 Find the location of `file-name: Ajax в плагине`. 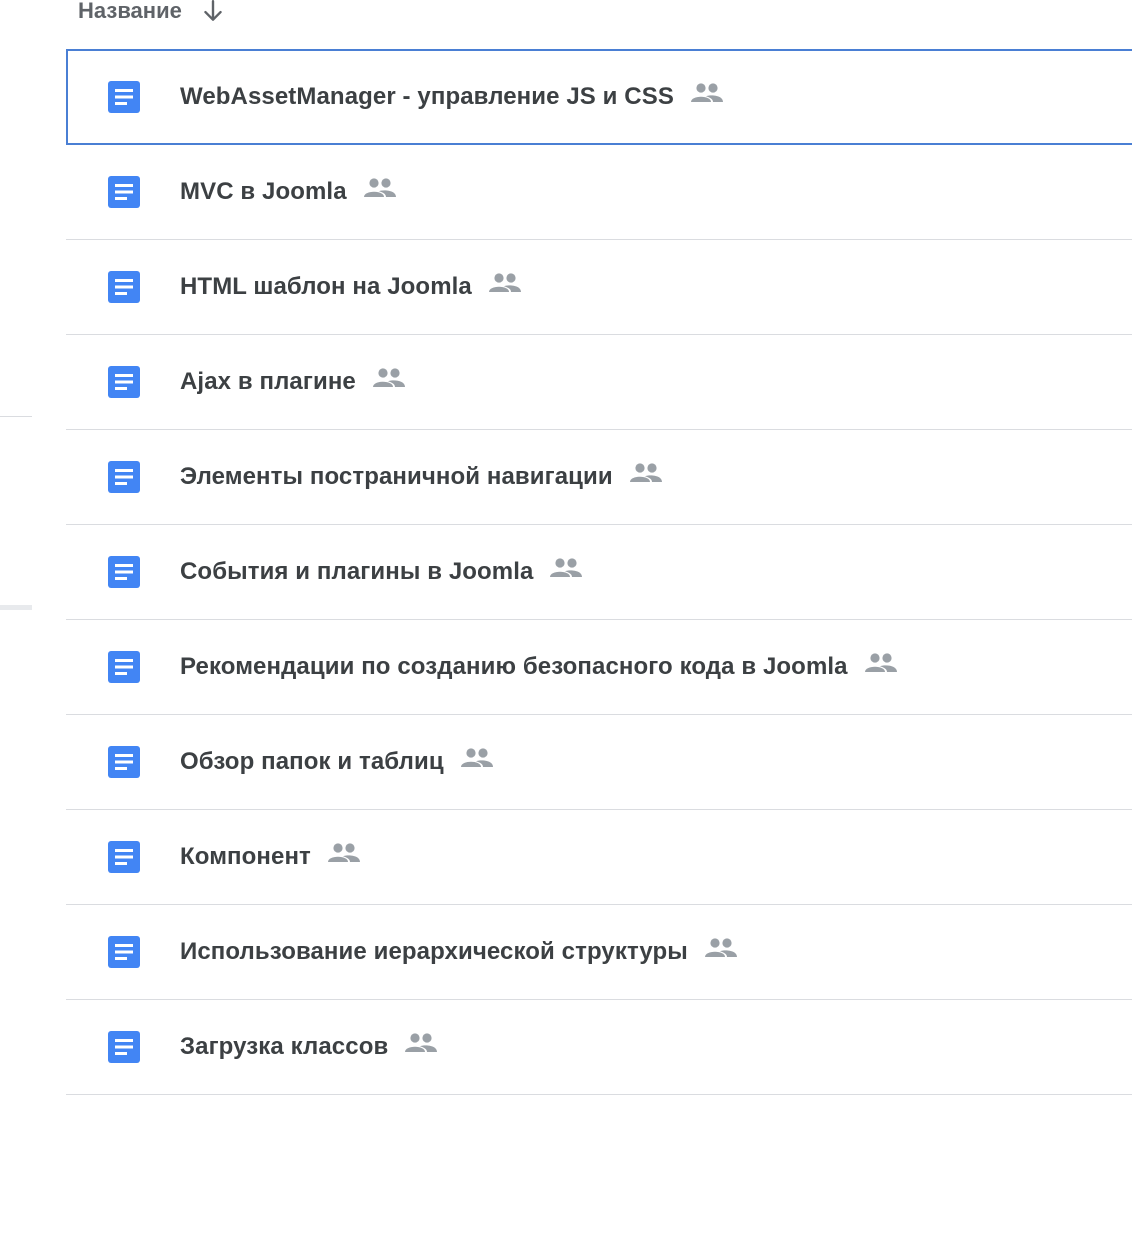

file-name: Ajax в плагине is located at coordinates (268, 381).